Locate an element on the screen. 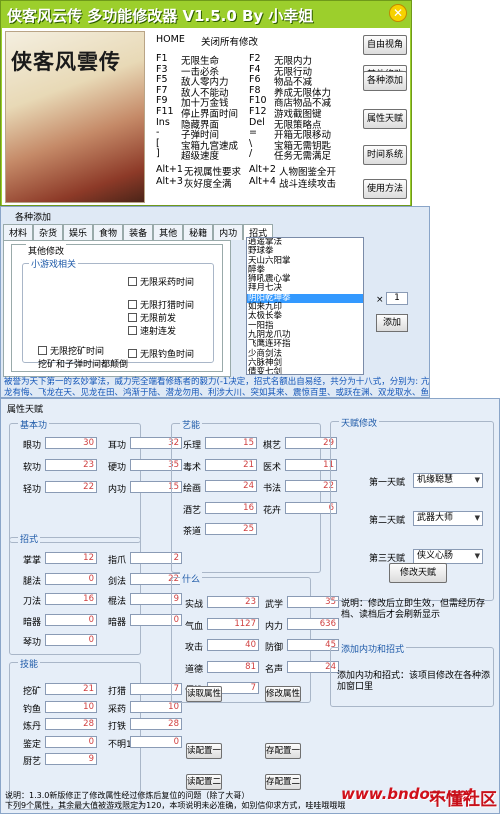  other-mod-title: 其他修改 is located at coordinates (46, 250).